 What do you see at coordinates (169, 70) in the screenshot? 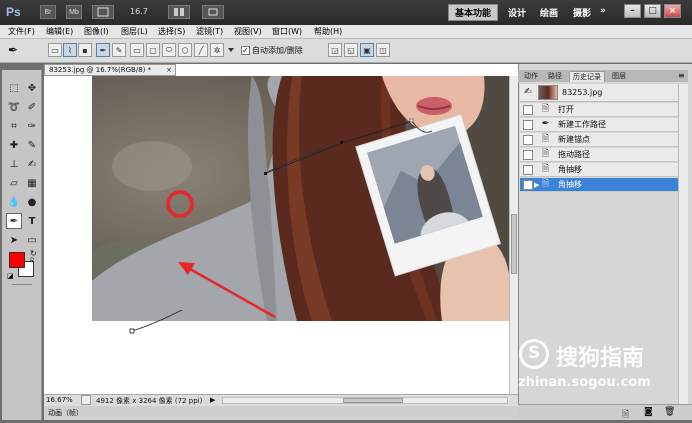
I see `close-tab-icon: ×` at bounding box center [169, 70].